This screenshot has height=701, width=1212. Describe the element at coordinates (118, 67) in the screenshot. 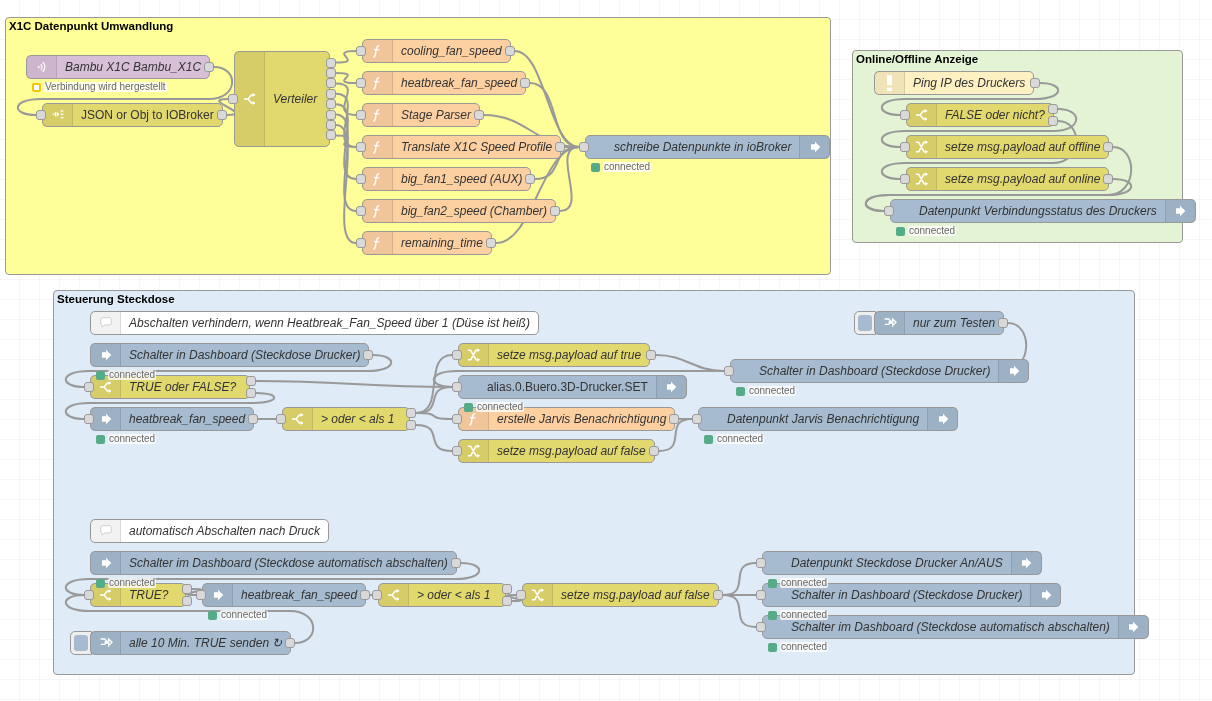

I see `flow-node: Bambu X1C Bambu_X1C` at that location.